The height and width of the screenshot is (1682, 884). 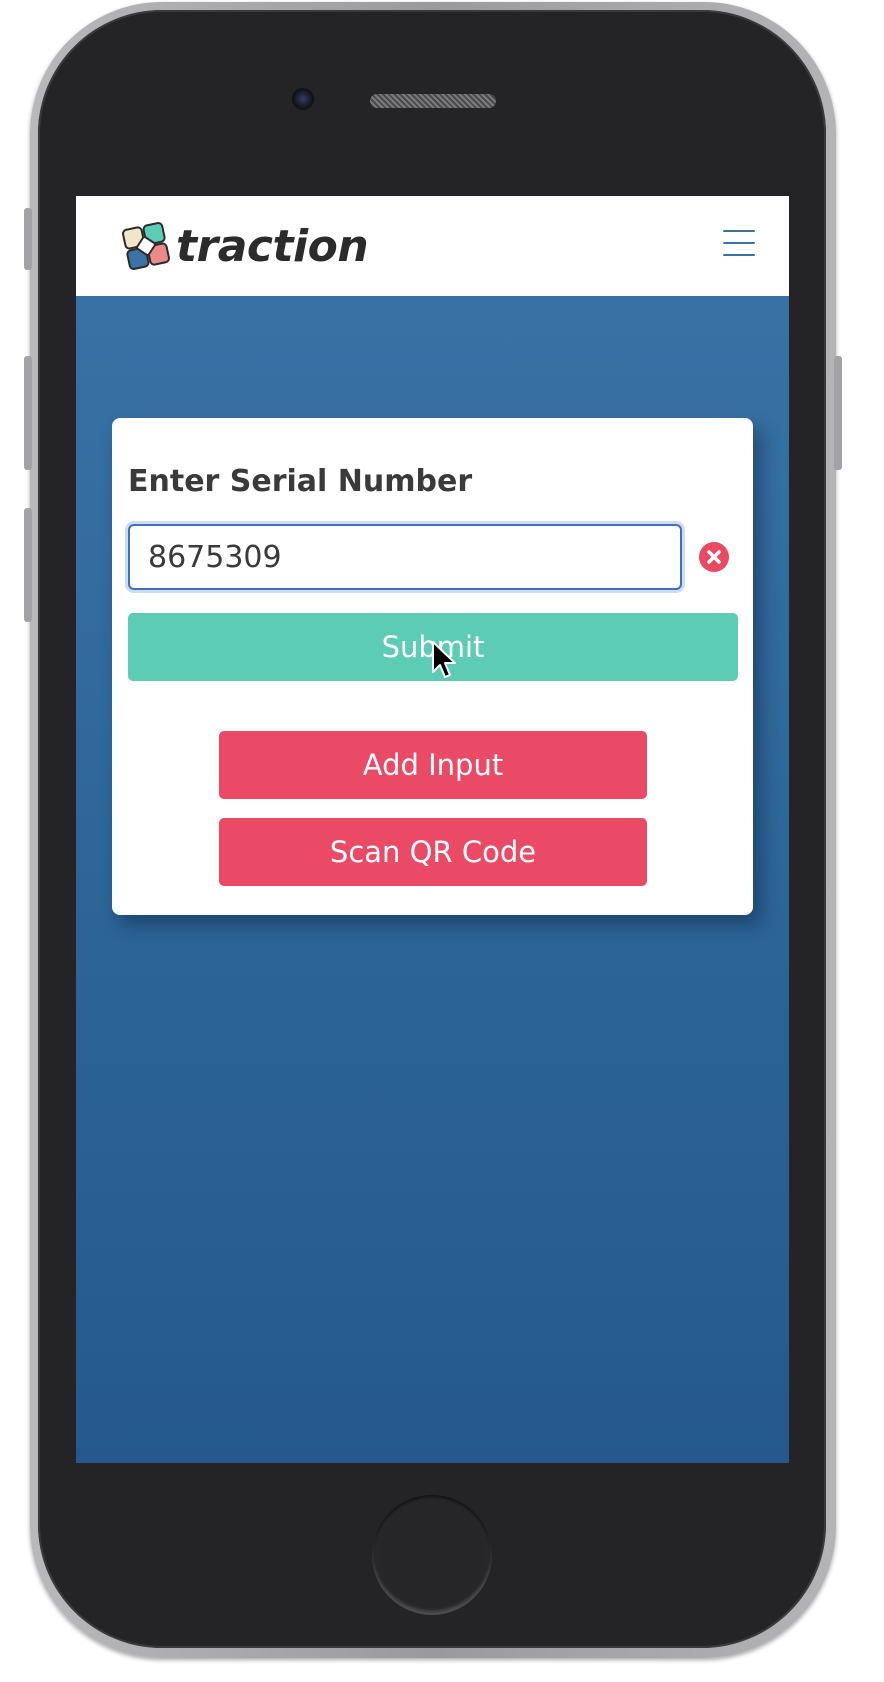 I want to click on earpiece-speaker, so click(x=433, y=101).